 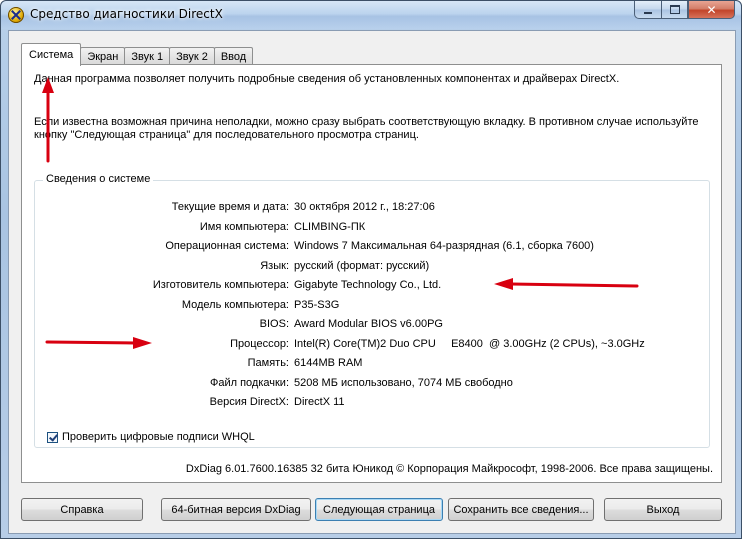 I want to click on close-button: ✕, so click(x=711, y=10).